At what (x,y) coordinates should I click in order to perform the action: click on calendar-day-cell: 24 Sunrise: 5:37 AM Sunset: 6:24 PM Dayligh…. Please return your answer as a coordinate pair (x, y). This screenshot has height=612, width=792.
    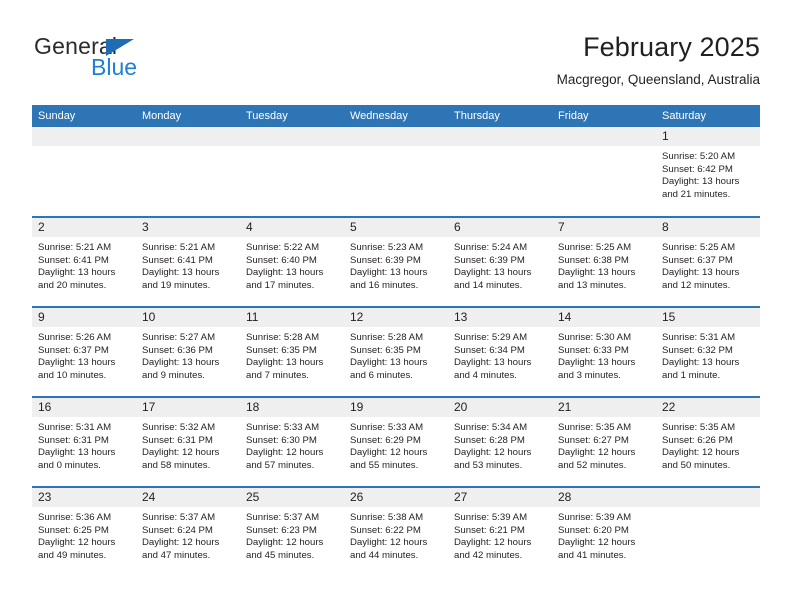
    Looking at the image, I should click on (188, 531).